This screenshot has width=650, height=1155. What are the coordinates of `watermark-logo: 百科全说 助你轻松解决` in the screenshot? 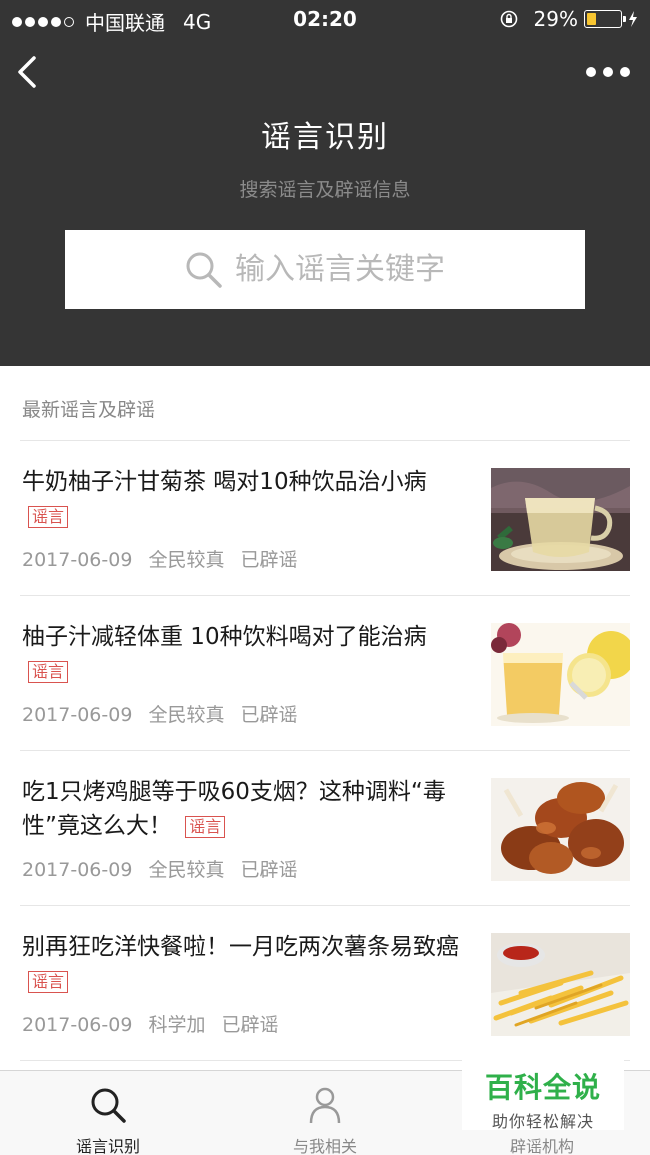 It's located at (543, 1095).